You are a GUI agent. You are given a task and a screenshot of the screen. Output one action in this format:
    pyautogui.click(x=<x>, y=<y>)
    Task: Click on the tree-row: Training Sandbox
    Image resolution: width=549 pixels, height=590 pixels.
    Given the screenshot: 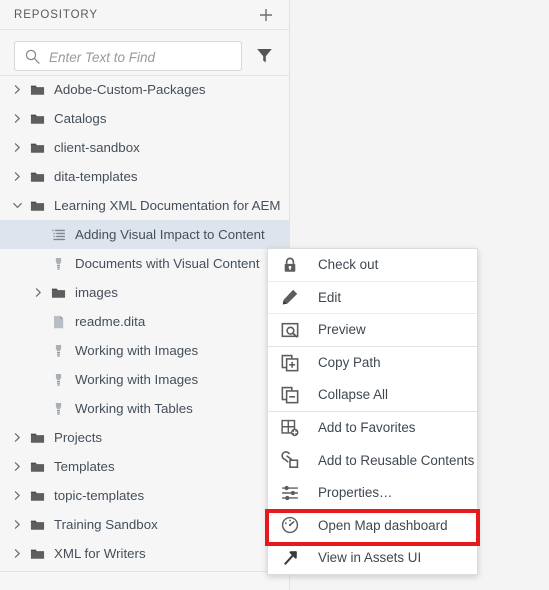 What is the action you would take?
    pyautogui.click(x=144, y=524)
    